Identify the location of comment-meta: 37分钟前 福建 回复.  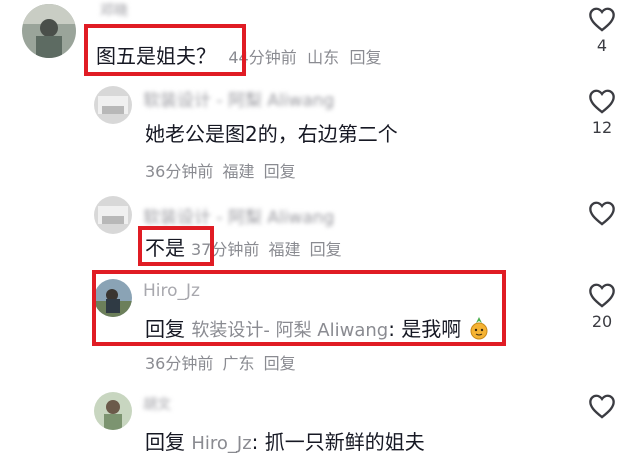
(268, 248).